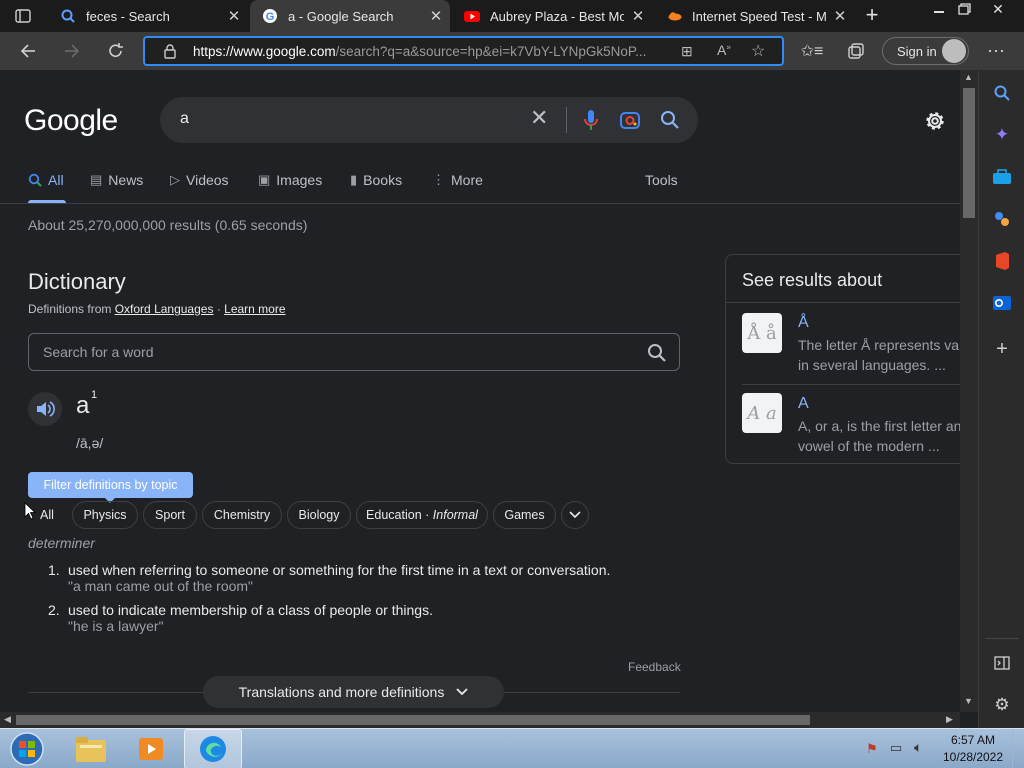 The width and height of the screenshot is (1024, 768). Describe the element at coordinates (1002, 303) in the screenshot. I see `sidebar-outlook-button` at that location.